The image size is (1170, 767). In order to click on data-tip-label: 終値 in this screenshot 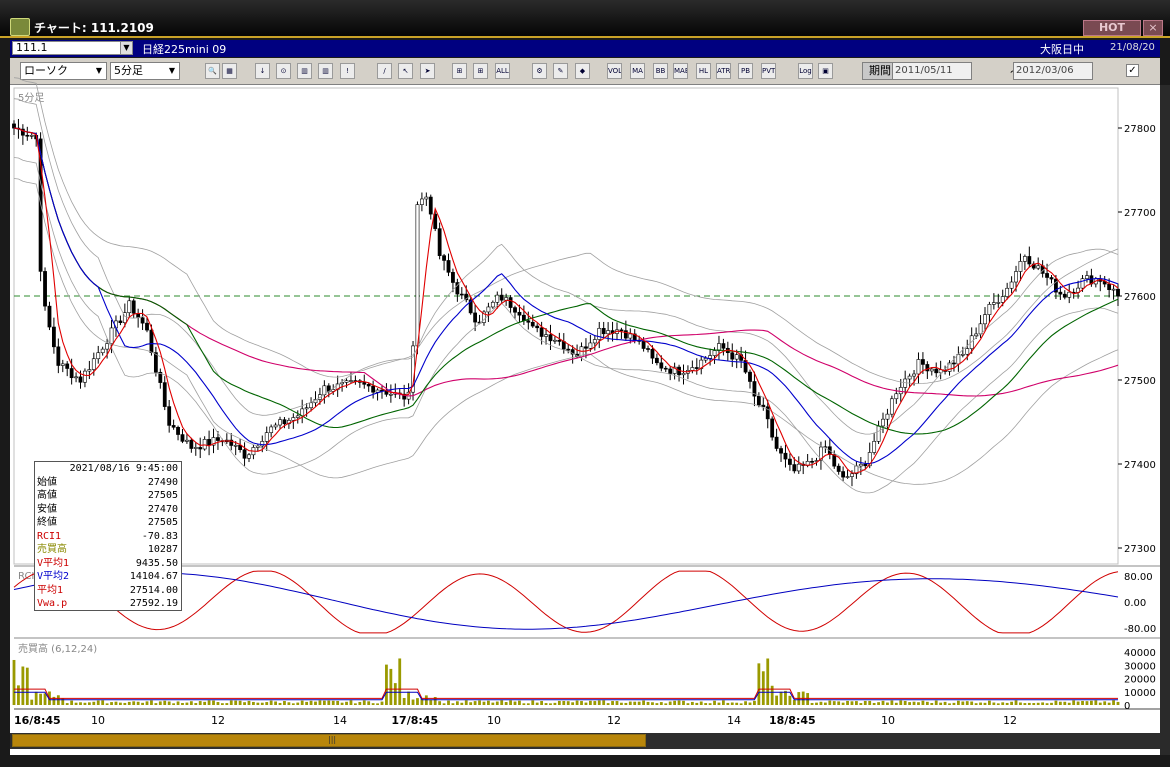, I will do `click(47, 522)`.